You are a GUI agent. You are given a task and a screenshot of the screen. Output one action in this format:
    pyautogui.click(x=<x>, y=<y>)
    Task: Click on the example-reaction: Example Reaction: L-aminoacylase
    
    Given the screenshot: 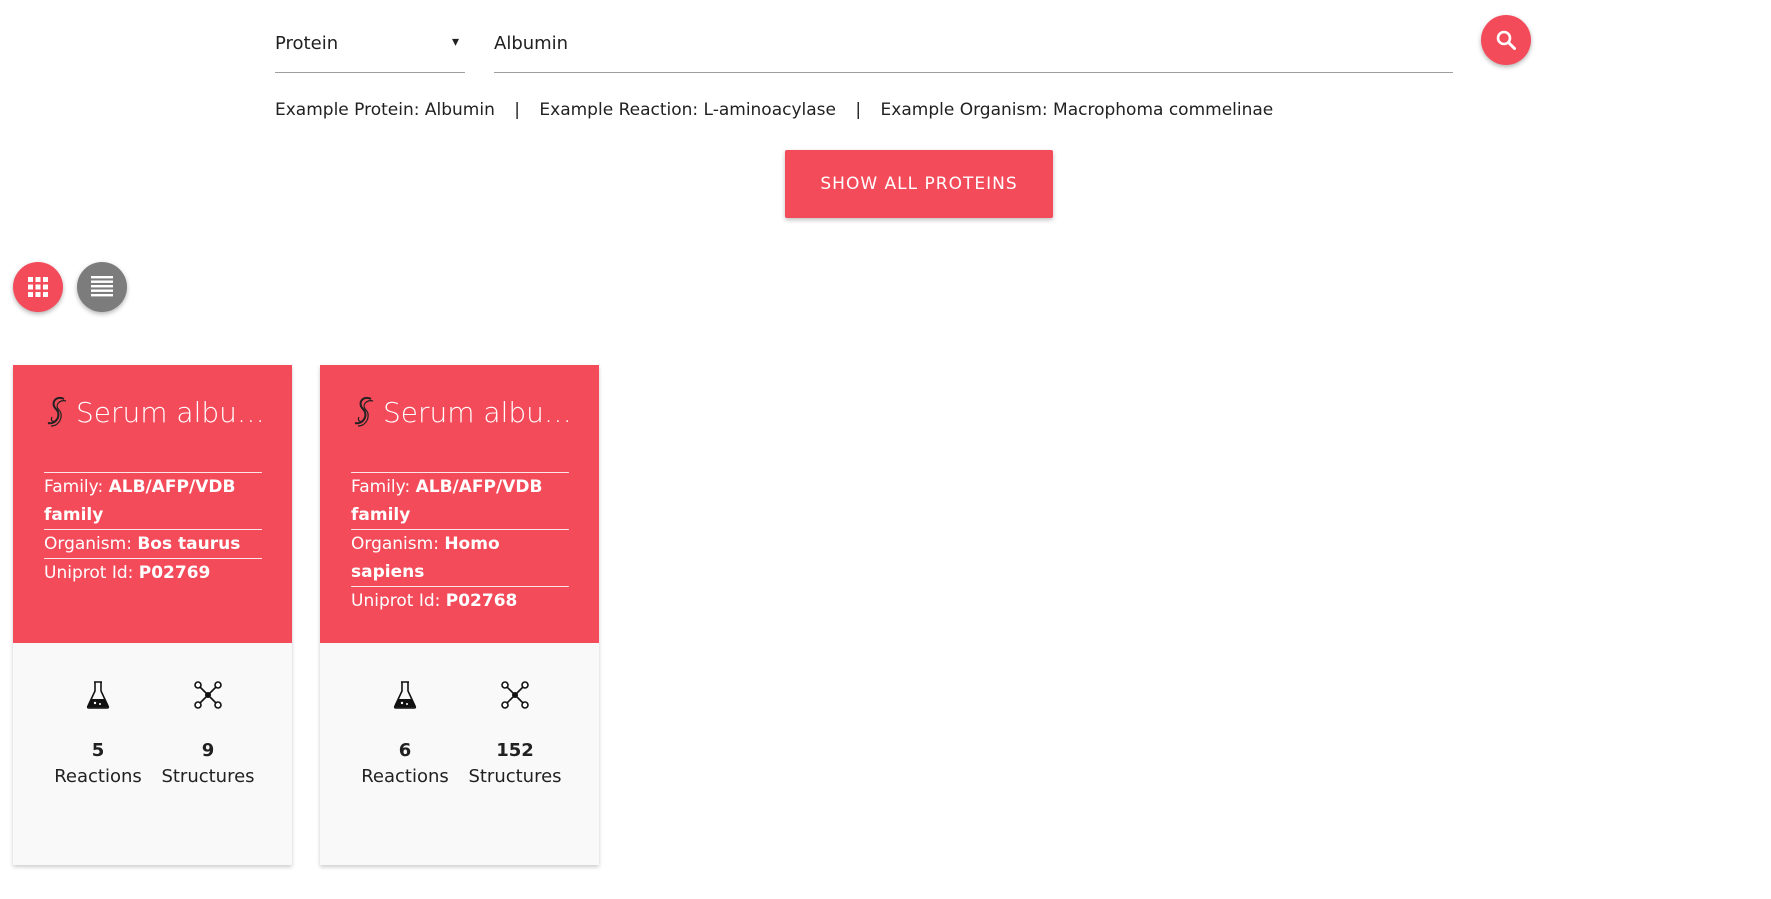 What is the action you would take?
    pyautogui.click(x=687, y=110)
    